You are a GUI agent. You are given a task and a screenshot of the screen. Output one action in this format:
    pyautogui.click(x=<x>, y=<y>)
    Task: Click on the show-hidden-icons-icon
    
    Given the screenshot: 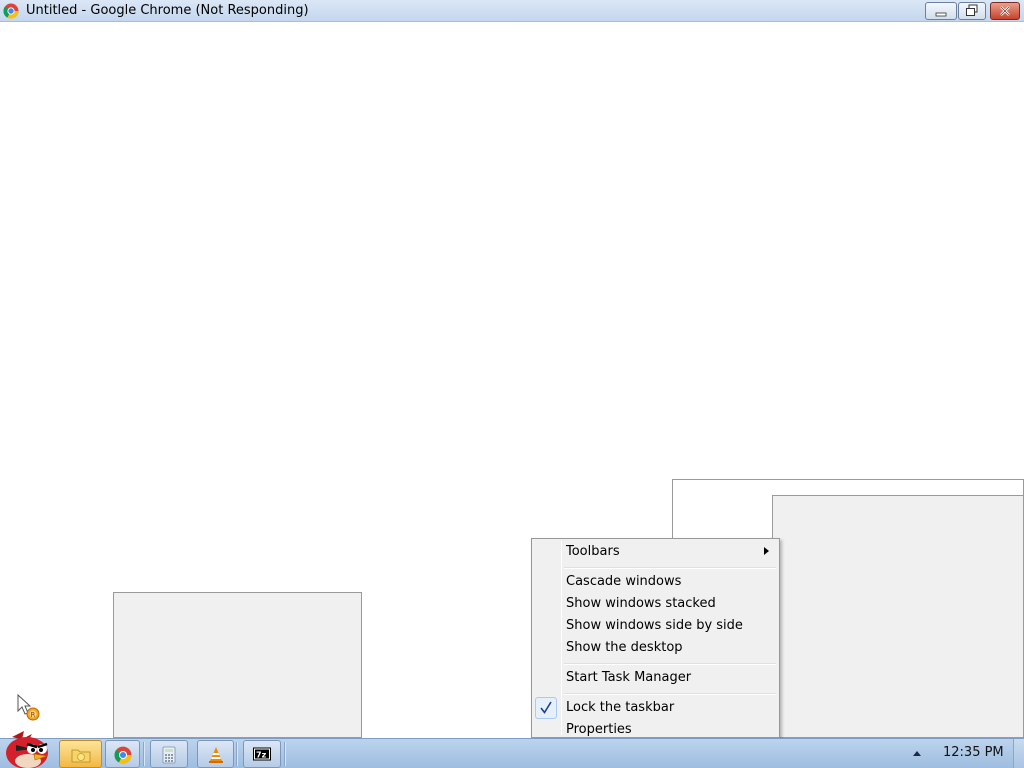 What is the action you would take?
    pyautogui.click(x=917, y=753)
    